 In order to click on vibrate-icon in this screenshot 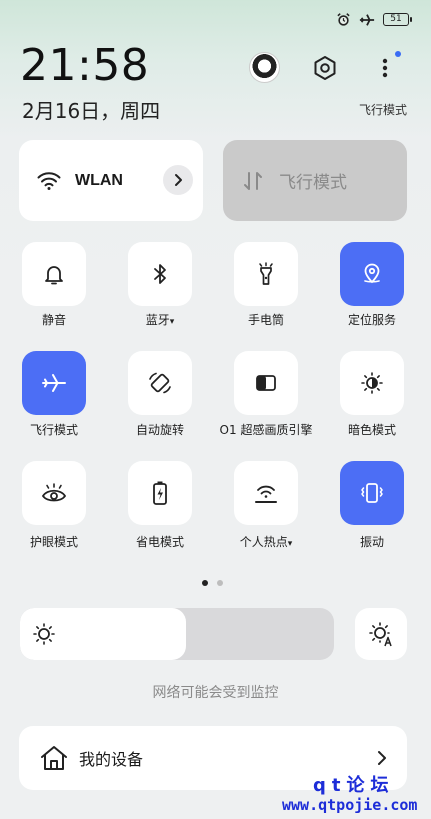, I will do `click(372, 493)`.